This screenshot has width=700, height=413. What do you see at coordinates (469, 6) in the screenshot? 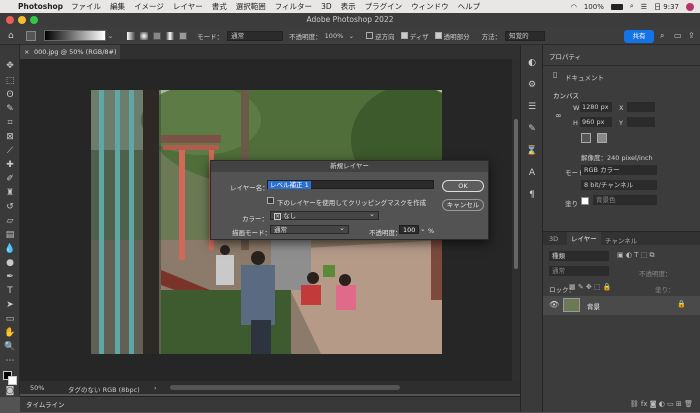
I see `menu-help: ヘルプ` at bounding box center [469, 6].